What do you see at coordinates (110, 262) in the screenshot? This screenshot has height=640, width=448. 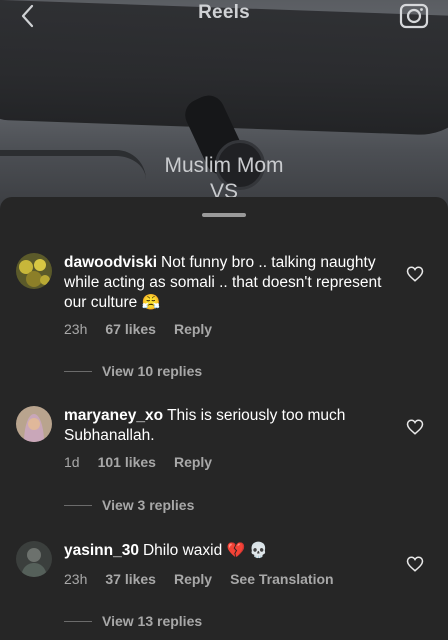 I see `comment-username: dawoodviski` at bounding box center [110, 262].